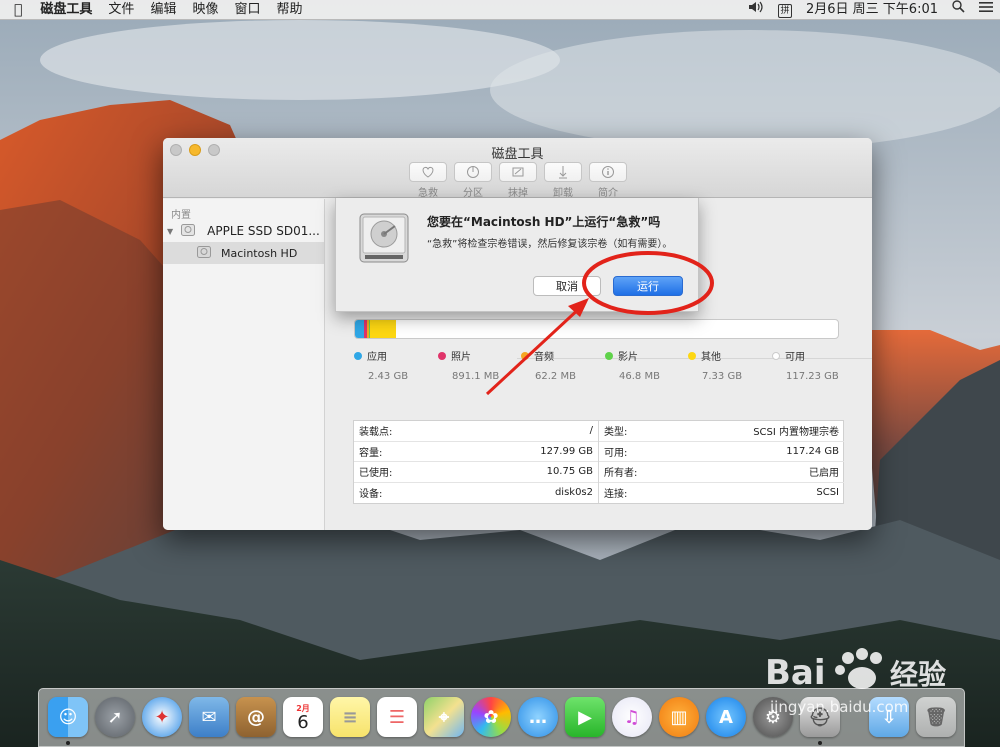 This screenshot has width=1000, height=747. What do you see at coordinates (170, 231) in the screenshot?
I see `disclosure-triangle-icon: ▼` at bounding box center [170, 231].